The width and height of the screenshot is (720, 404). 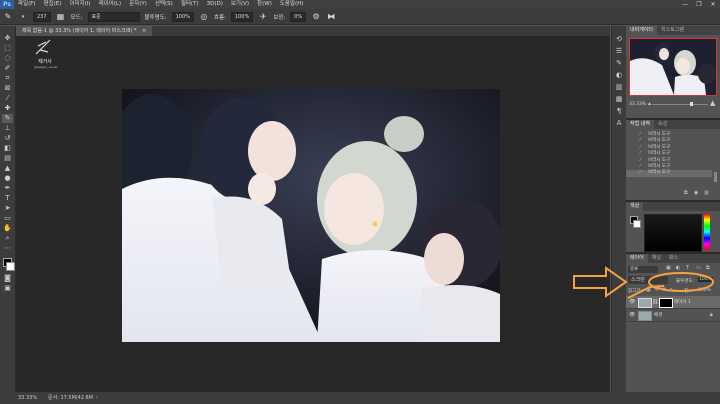 What do you see at coordinates (7, 108) in the screenshot?
I see `healing-brush-tool-icon: ✚` at bounding box center [7, 108].